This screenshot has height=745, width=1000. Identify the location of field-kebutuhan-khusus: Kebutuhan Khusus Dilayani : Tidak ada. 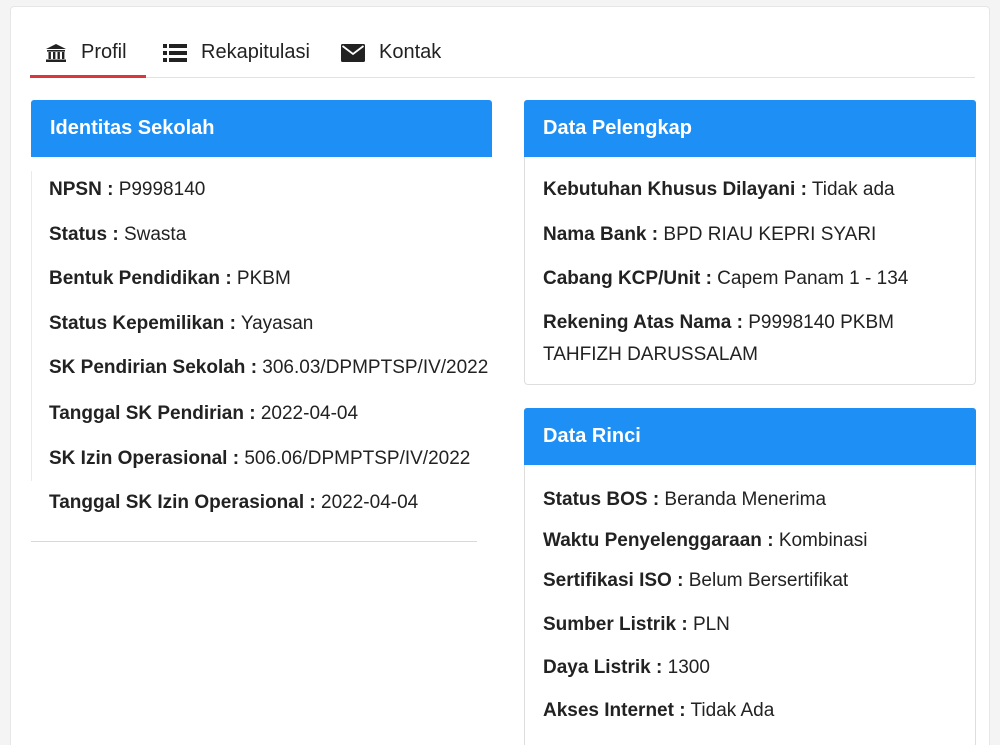
(719, 189).